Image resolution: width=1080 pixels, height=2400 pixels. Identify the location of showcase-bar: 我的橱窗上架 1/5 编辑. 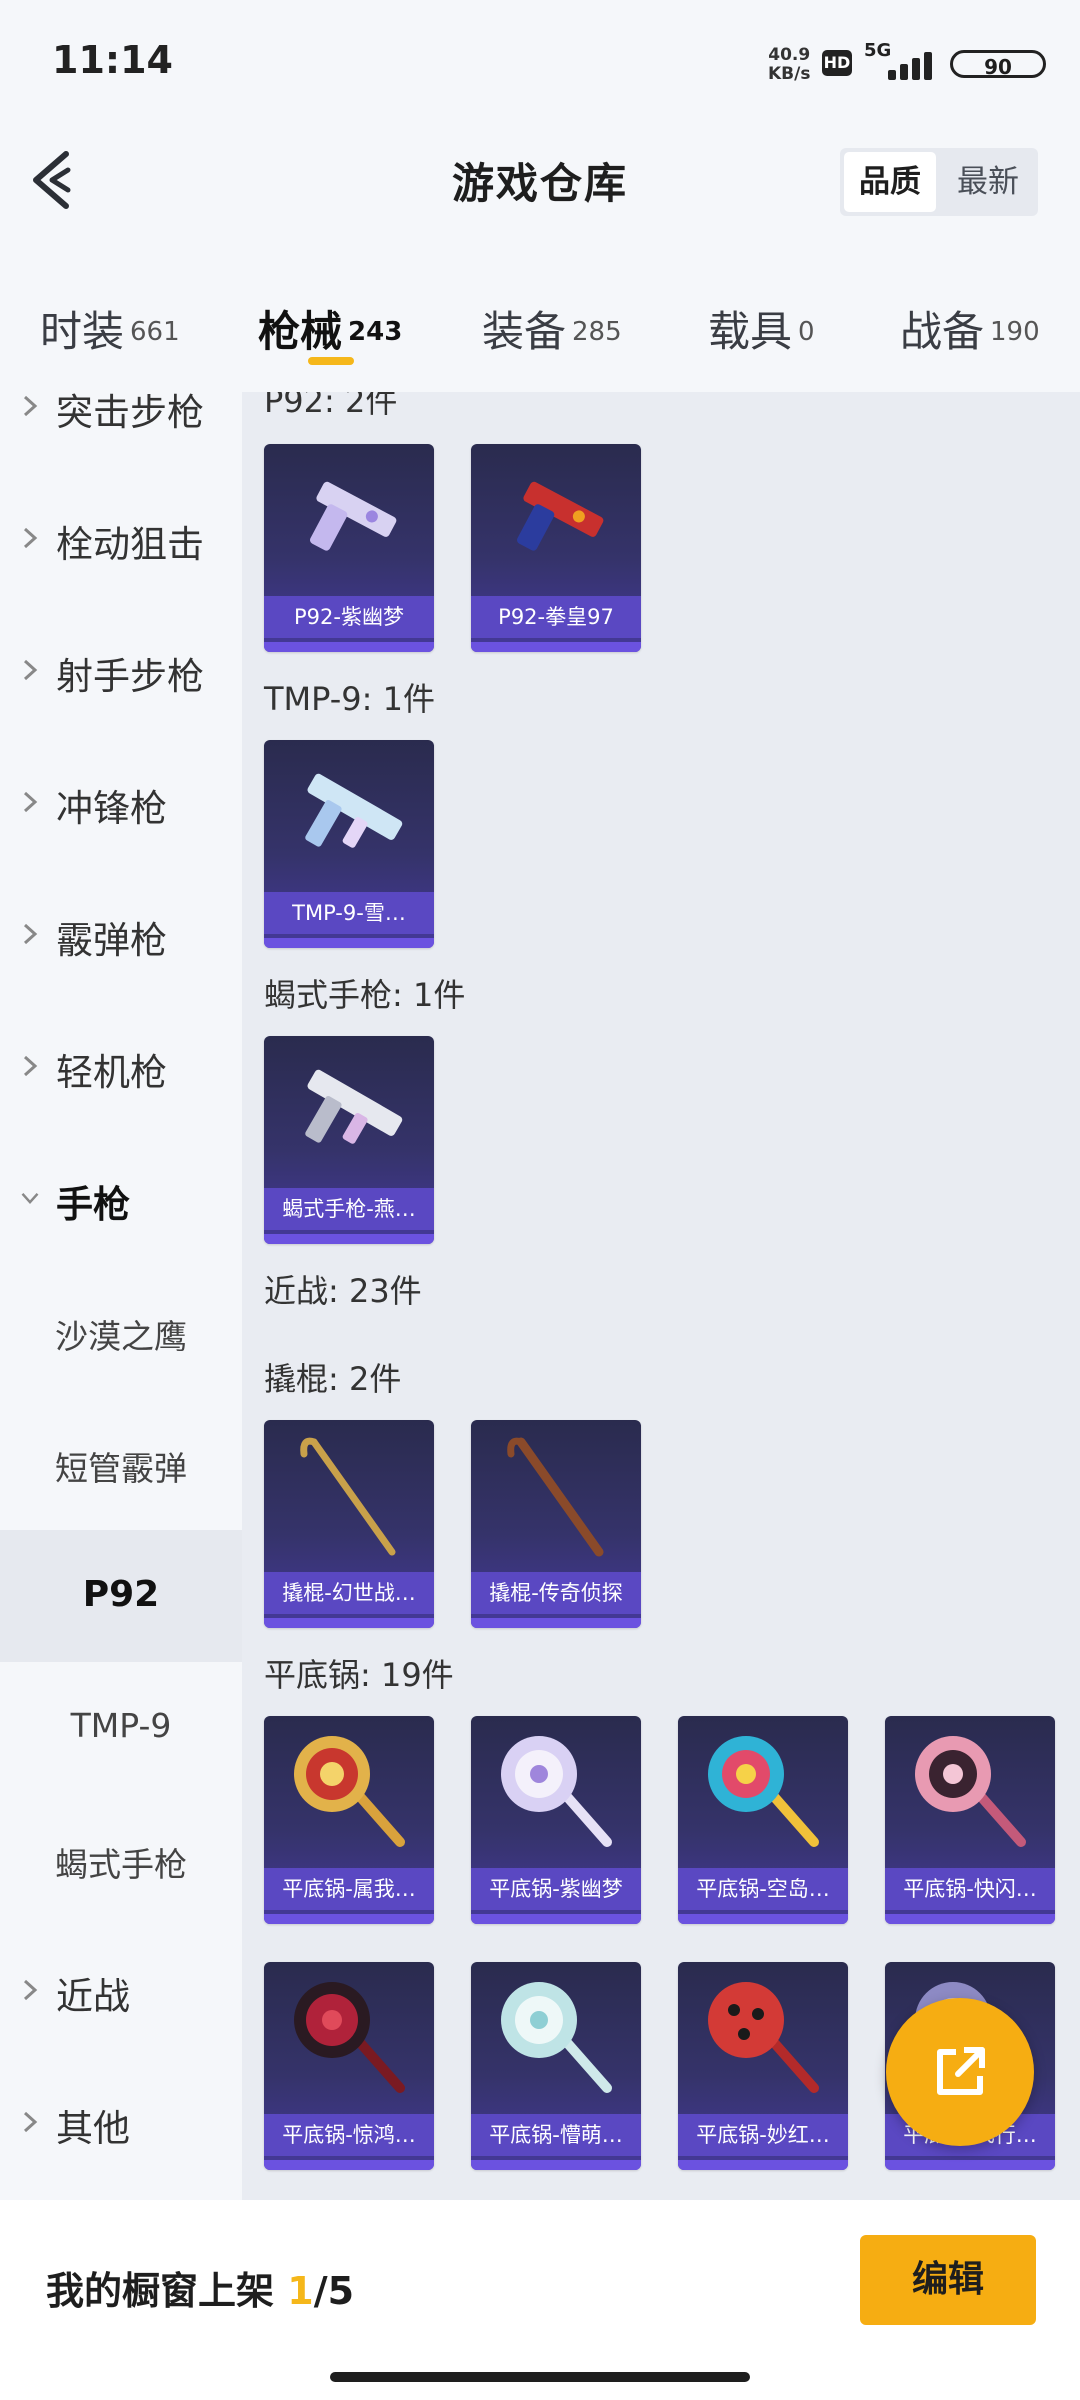
(540, 2300).